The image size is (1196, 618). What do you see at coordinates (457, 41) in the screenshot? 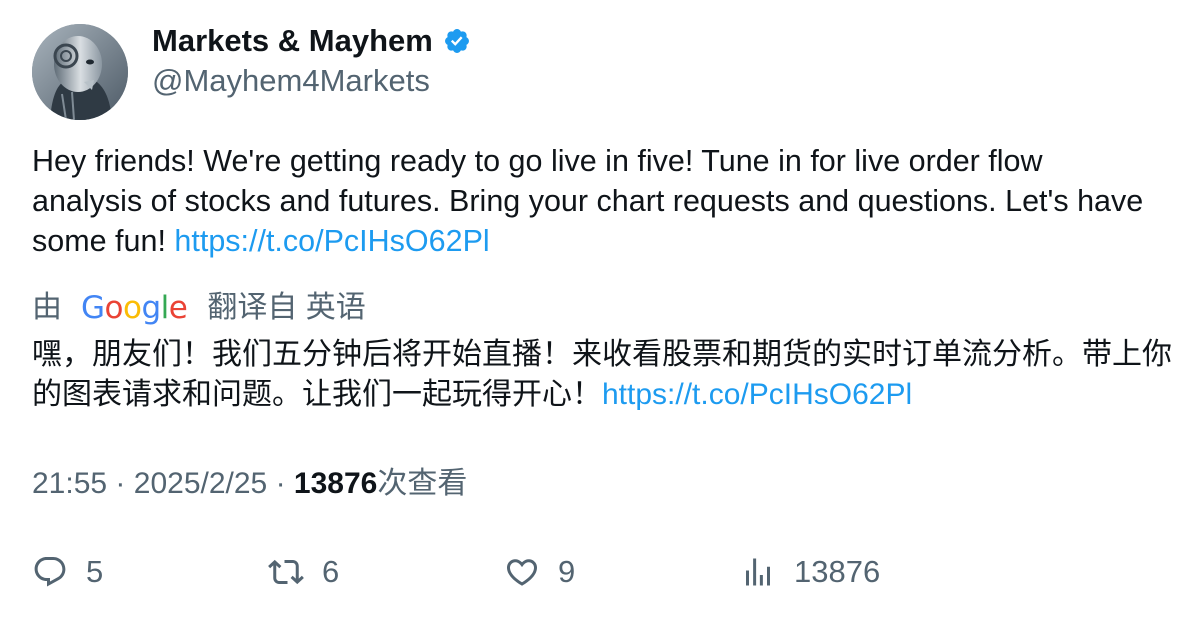
I see `verified-badge-icon` at bounding box center [457, 41].